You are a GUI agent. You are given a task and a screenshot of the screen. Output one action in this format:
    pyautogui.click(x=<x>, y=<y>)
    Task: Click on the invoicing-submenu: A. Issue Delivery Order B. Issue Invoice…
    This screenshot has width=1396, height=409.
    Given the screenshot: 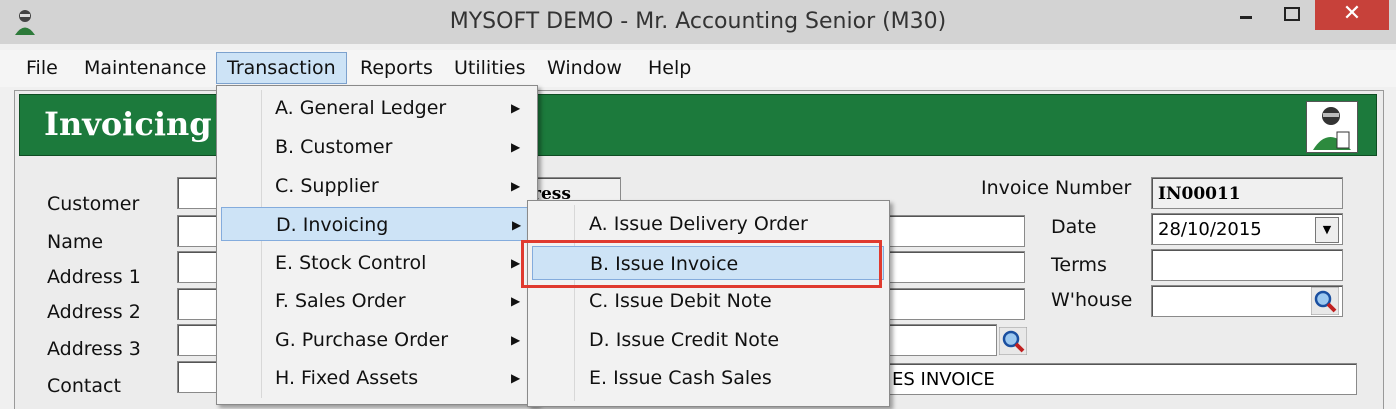 What is the action you would take?
    pyautogui.click(x=708, y=303)
    